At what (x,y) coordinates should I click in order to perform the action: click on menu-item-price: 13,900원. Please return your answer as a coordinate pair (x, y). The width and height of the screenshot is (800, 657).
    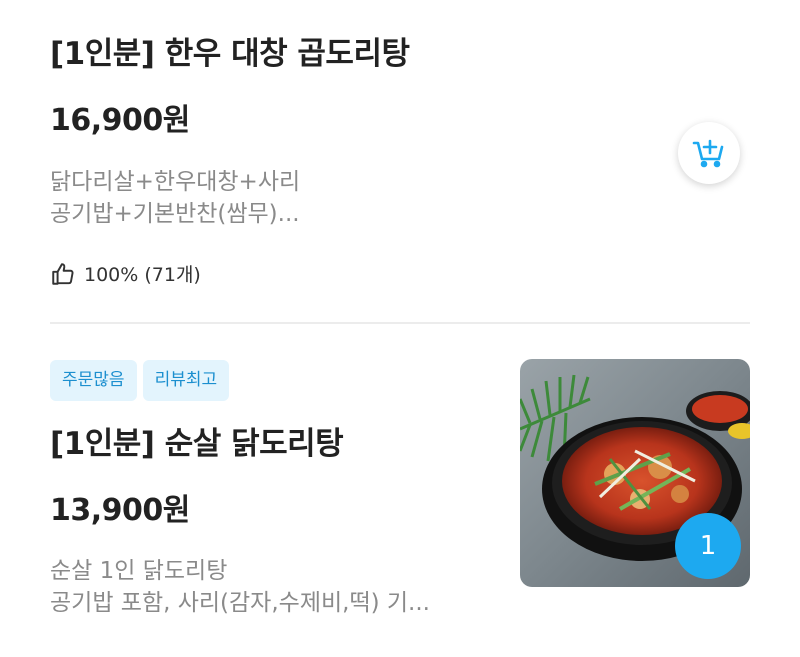
    Looking at the image, I should click on (120, 510).